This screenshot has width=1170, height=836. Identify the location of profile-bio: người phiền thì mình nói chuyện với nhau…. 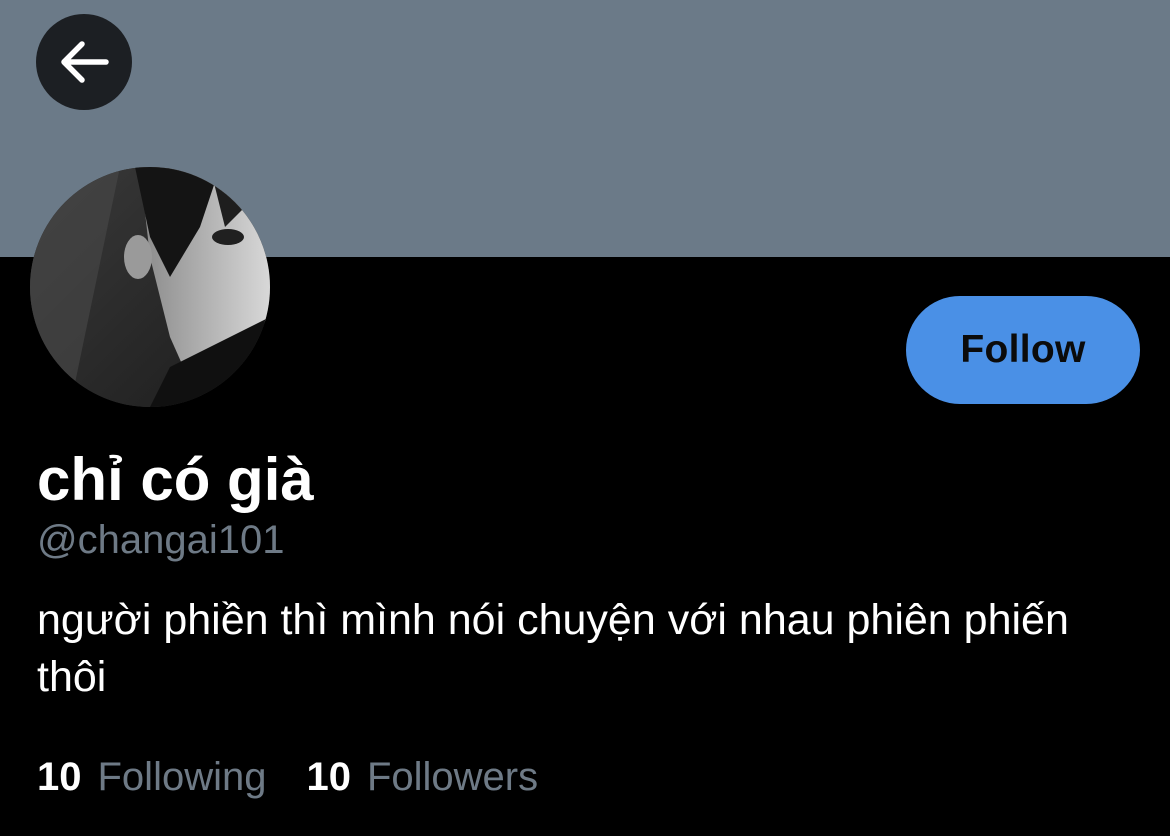
(553, 648).